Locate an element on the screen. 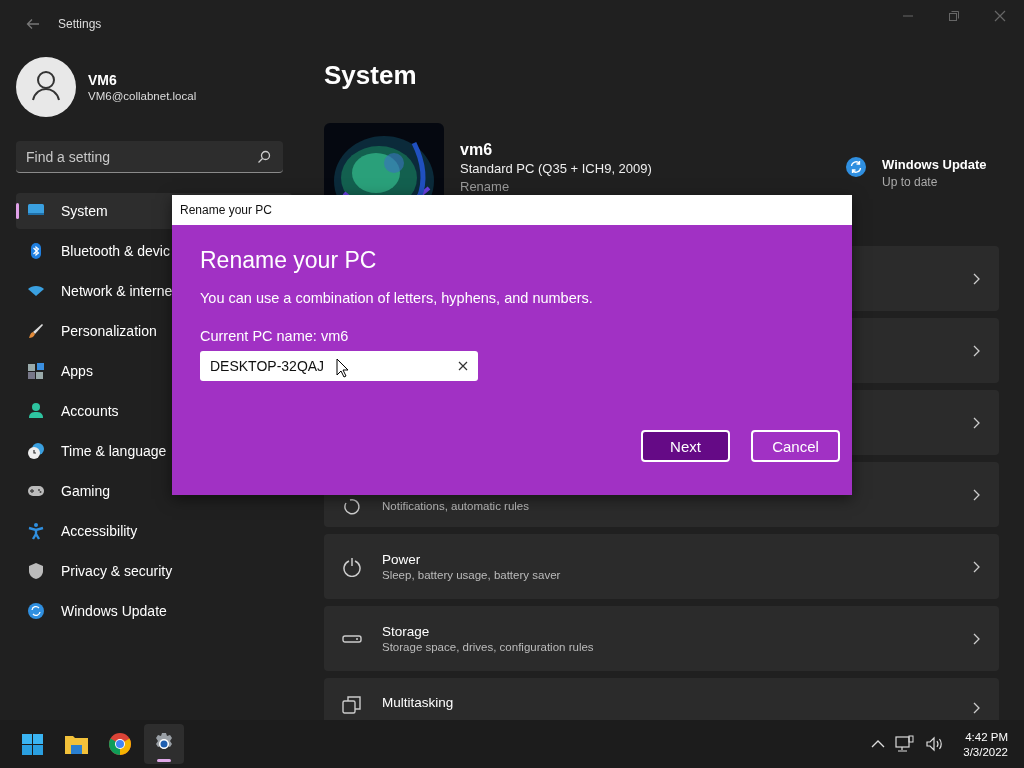  clock-date: 3/3/2022 is located at coordinates (985, 751).